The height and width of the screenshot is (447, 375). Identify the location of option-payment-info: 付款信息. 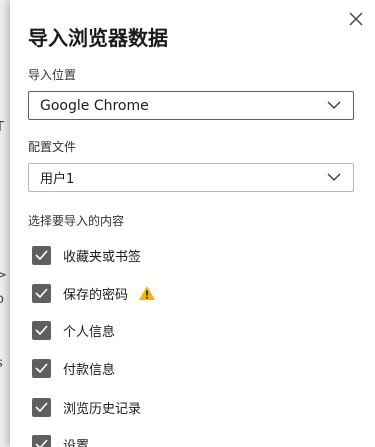
(73, 368).